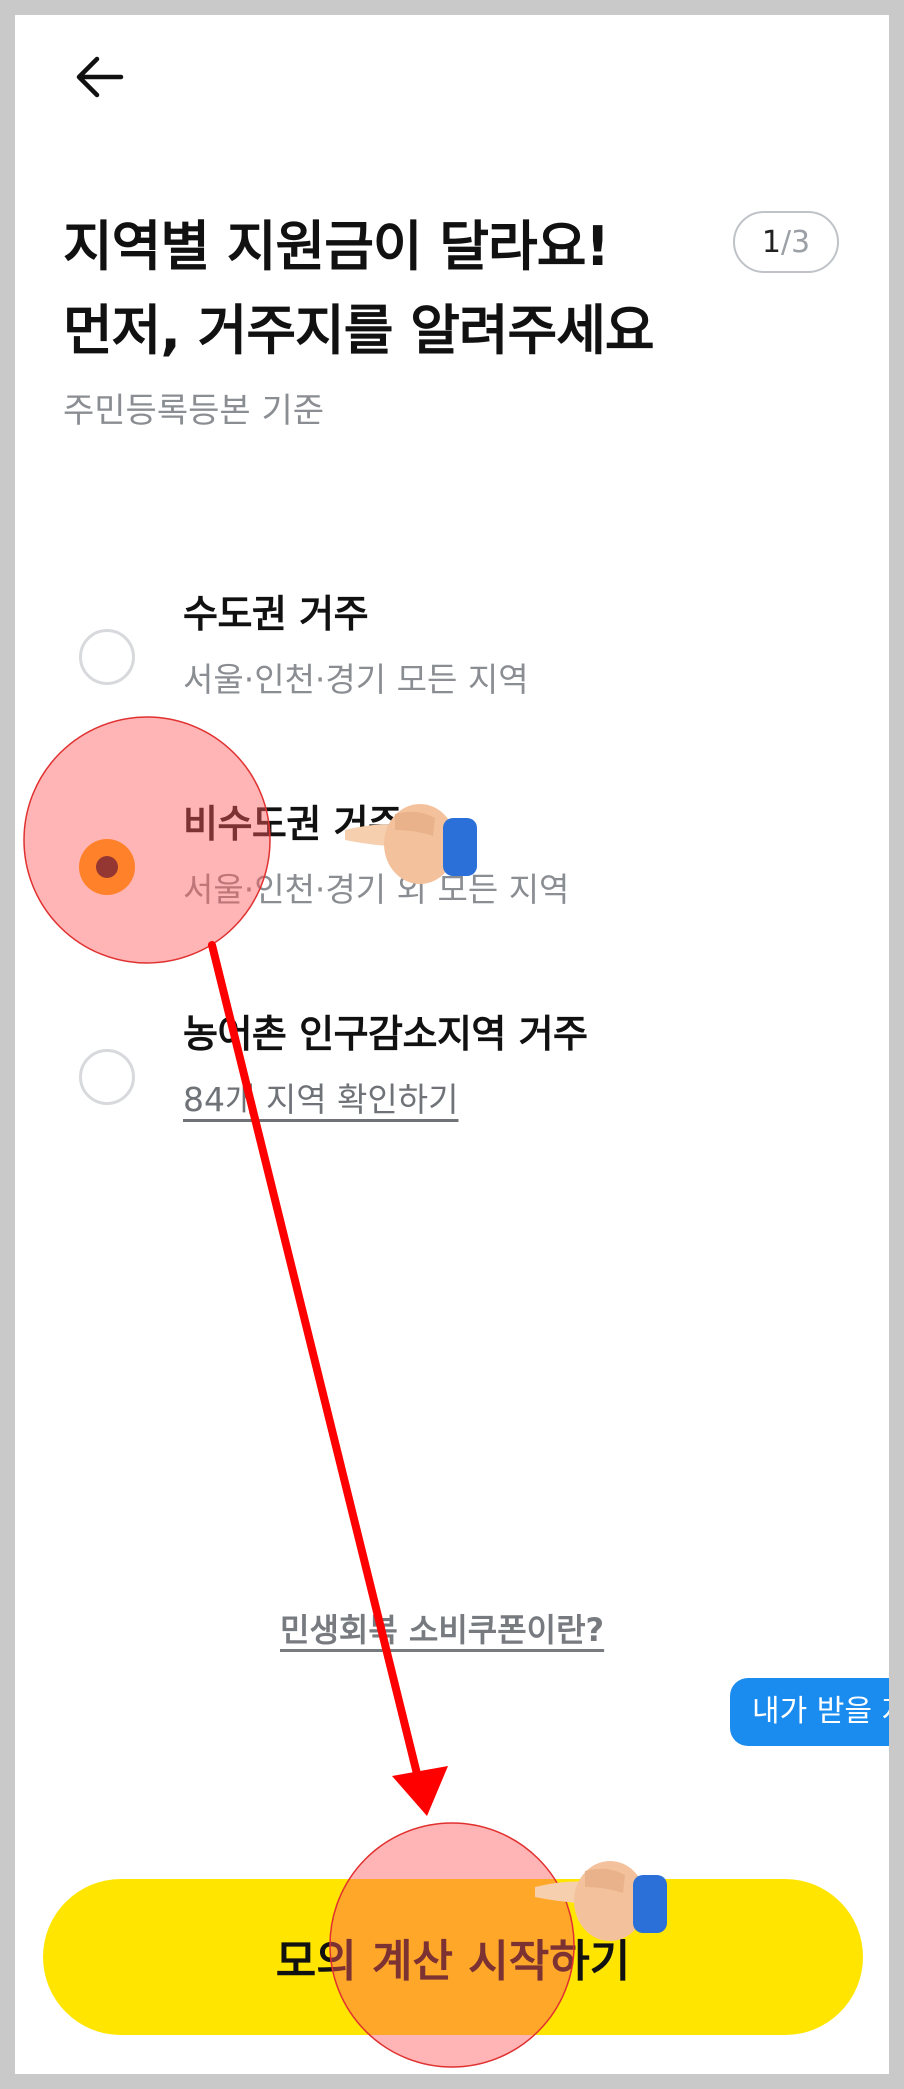 The width and height of the screenshot is (904, 2089). Describe the element at coordinates (453, 1957) in the screenshot. I see `start-calculation-button: 모의 계산 시작하기` at that location.